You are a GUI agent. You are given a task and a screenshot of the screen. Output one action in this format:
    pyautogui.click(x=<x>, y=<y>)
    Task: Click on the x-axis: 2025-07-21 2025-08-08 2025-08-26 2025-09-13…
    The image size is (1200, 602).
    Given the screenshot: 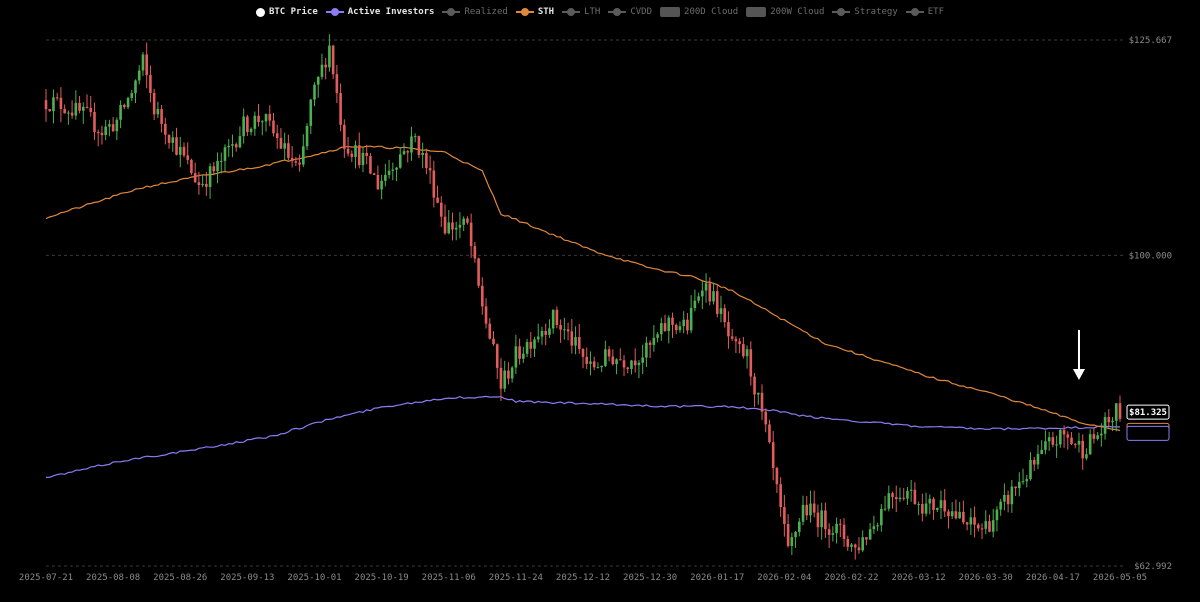 What is the action you would take?
    pyautogui.click(x=583, y=578)
    